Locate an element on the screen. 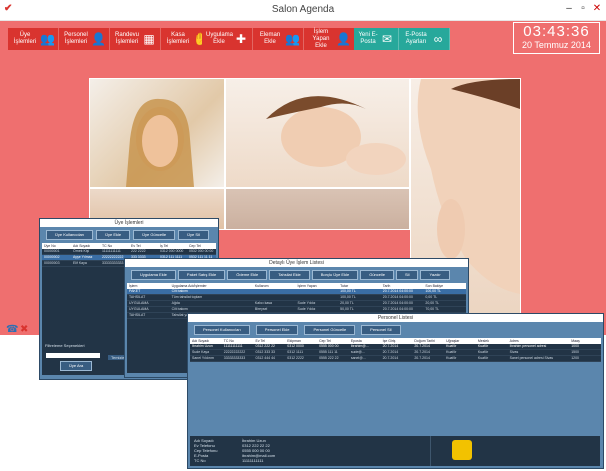 The width and height of the screenshot is (606, 471). window-title: Salon Agenda is located at coordinates (303, 9).